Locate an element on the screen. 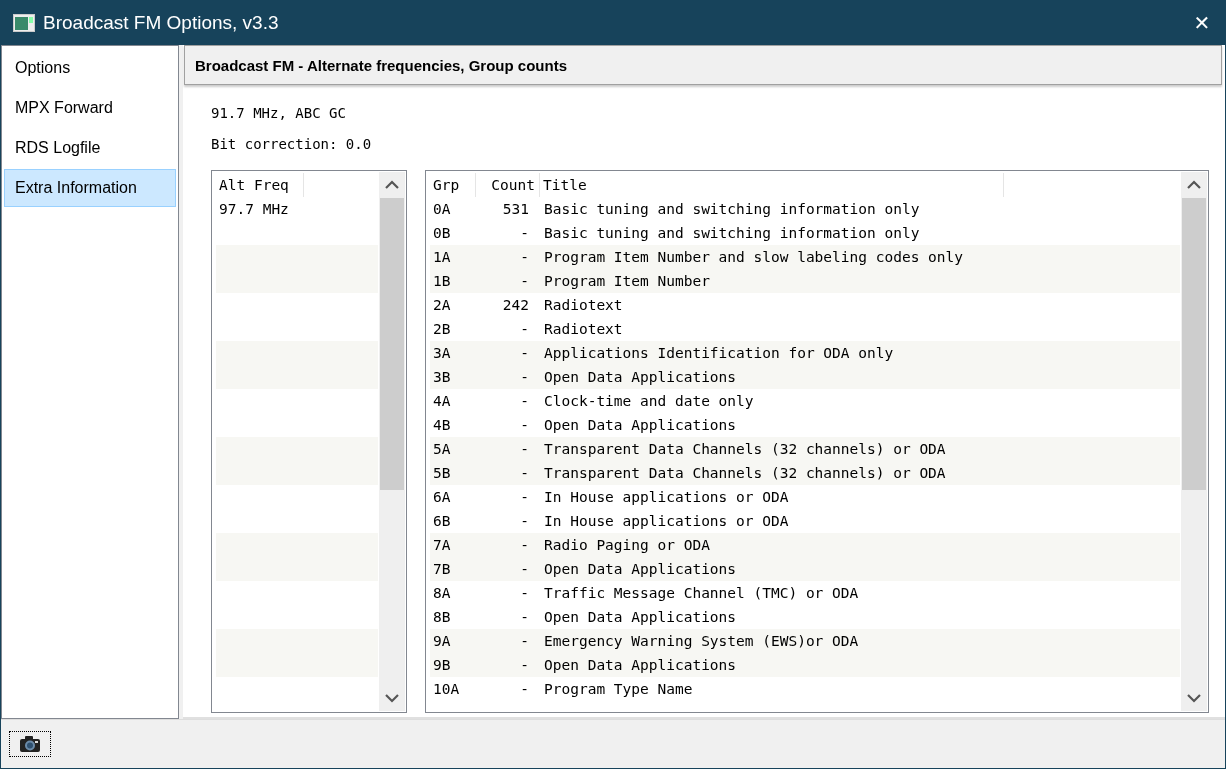  alt-freq-list: Alt Freq 97.7 MHz is located at coordinates (309, 441).